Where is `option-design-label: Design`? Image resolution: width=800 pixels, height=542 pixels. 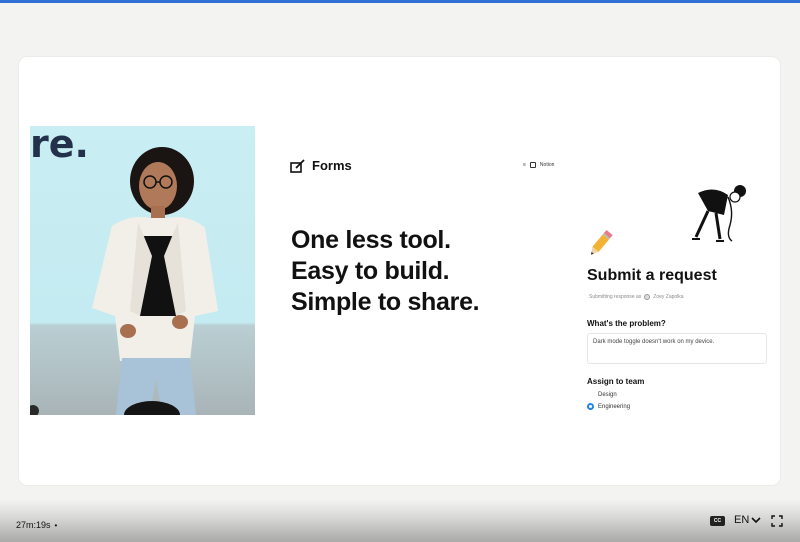 option-design-label: Design is located at coordinates (607, 394).